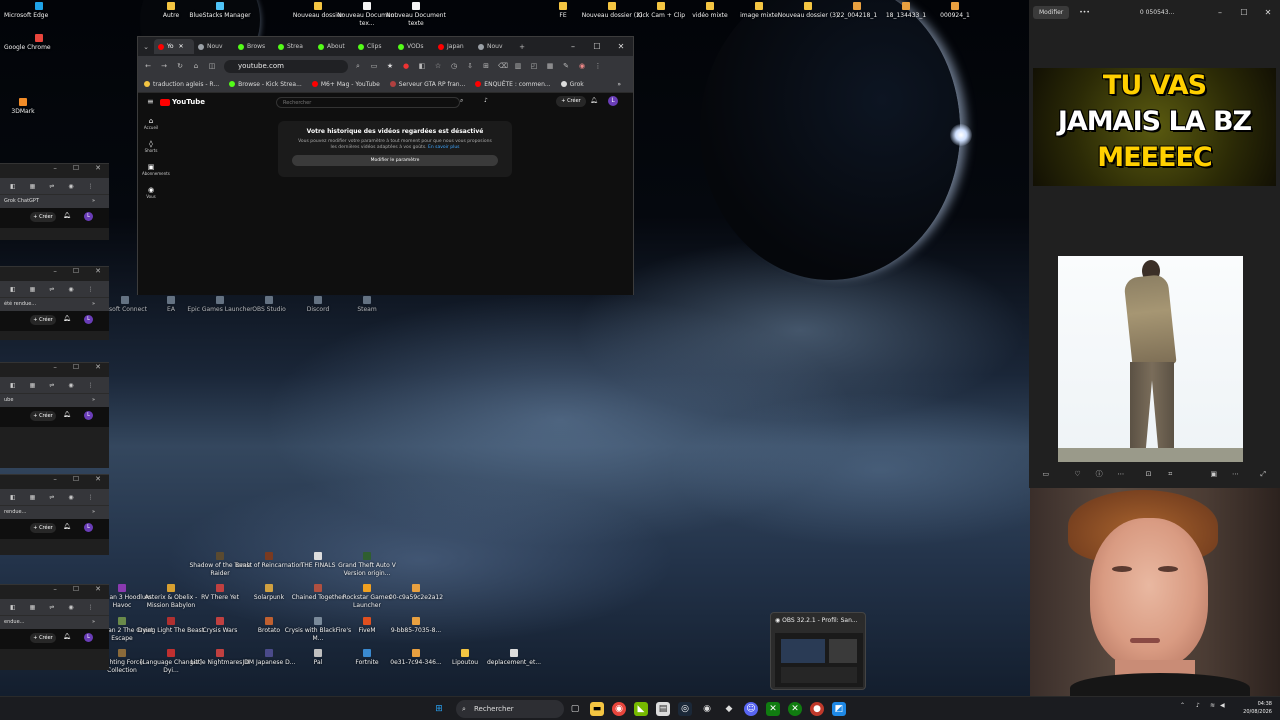  Describe the element at coordinates (566, 66) in the screenshot. I see `pen-icon: ✎` at that location.